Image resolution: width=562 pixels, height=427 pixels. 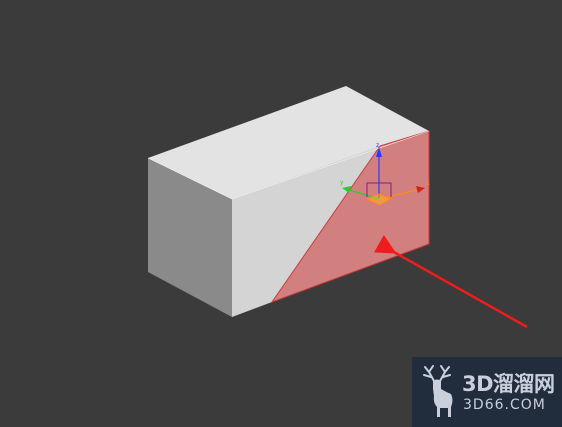 I want to click on watermark-title: 3D溜溜网, so click(x=508, y=384).